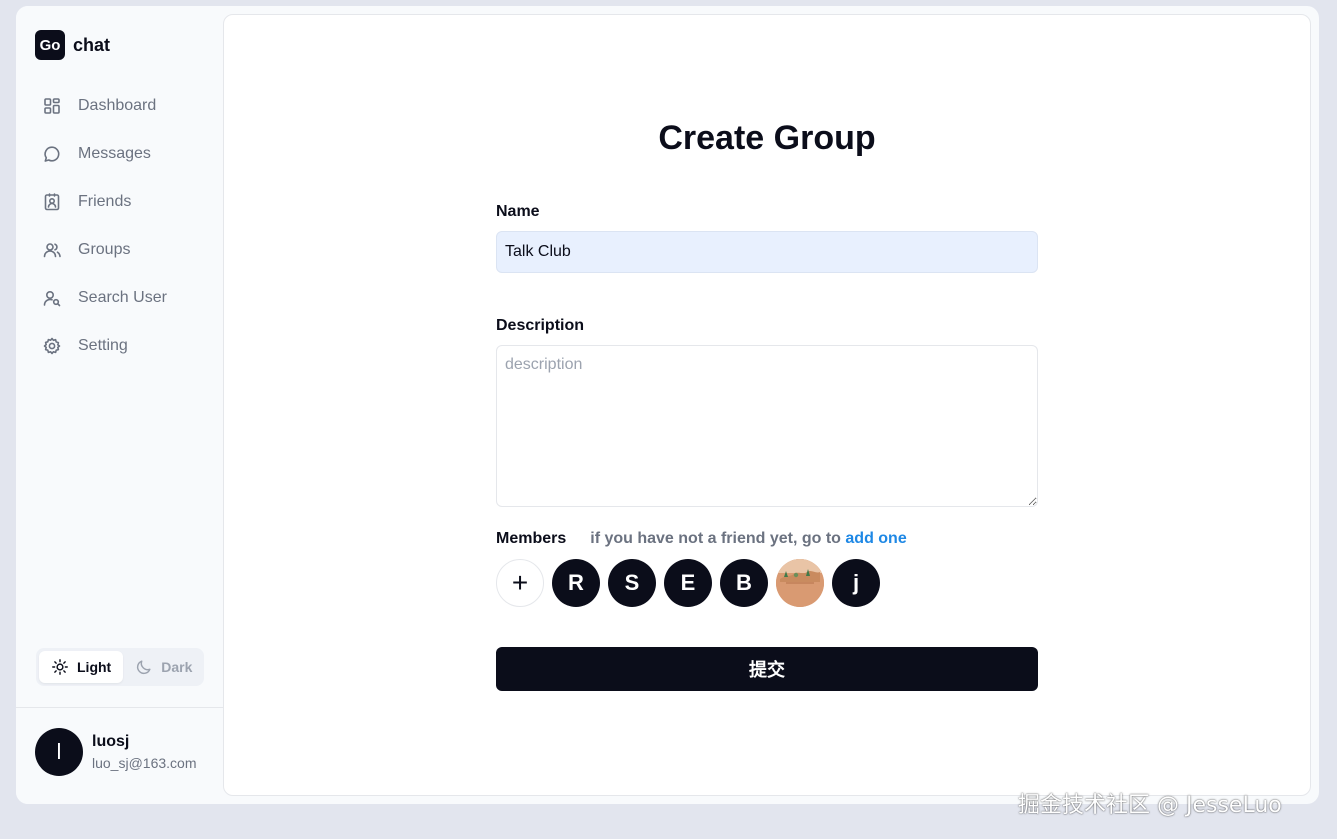 The width and height of the screenshot is (1337, 839). Describe the element at coordinates (52, 298) in the screenshot. I see `user-search-icon` at that location.